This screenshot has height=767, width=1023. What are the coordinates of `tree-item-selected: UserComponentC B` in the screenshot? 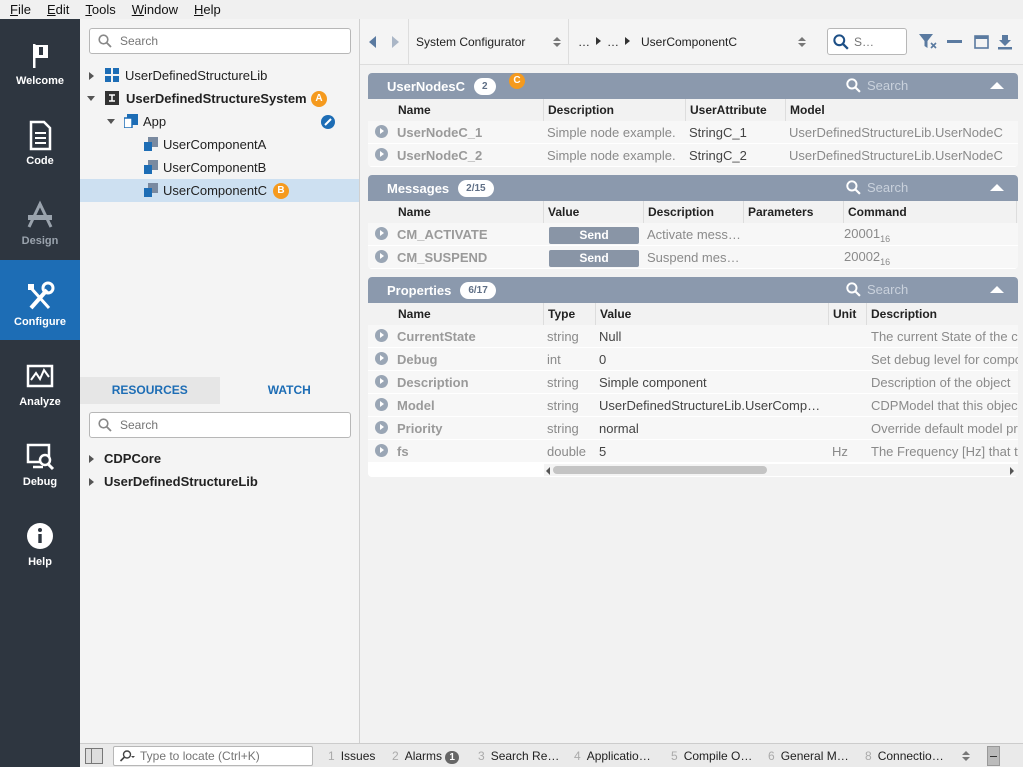 It's located at (219, 190).